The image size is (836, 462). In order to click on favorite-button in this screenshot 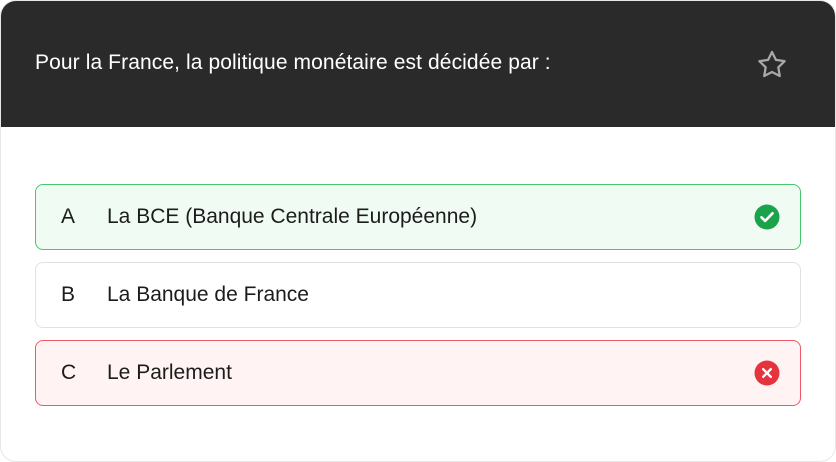, I will do `click(772, 65)`.